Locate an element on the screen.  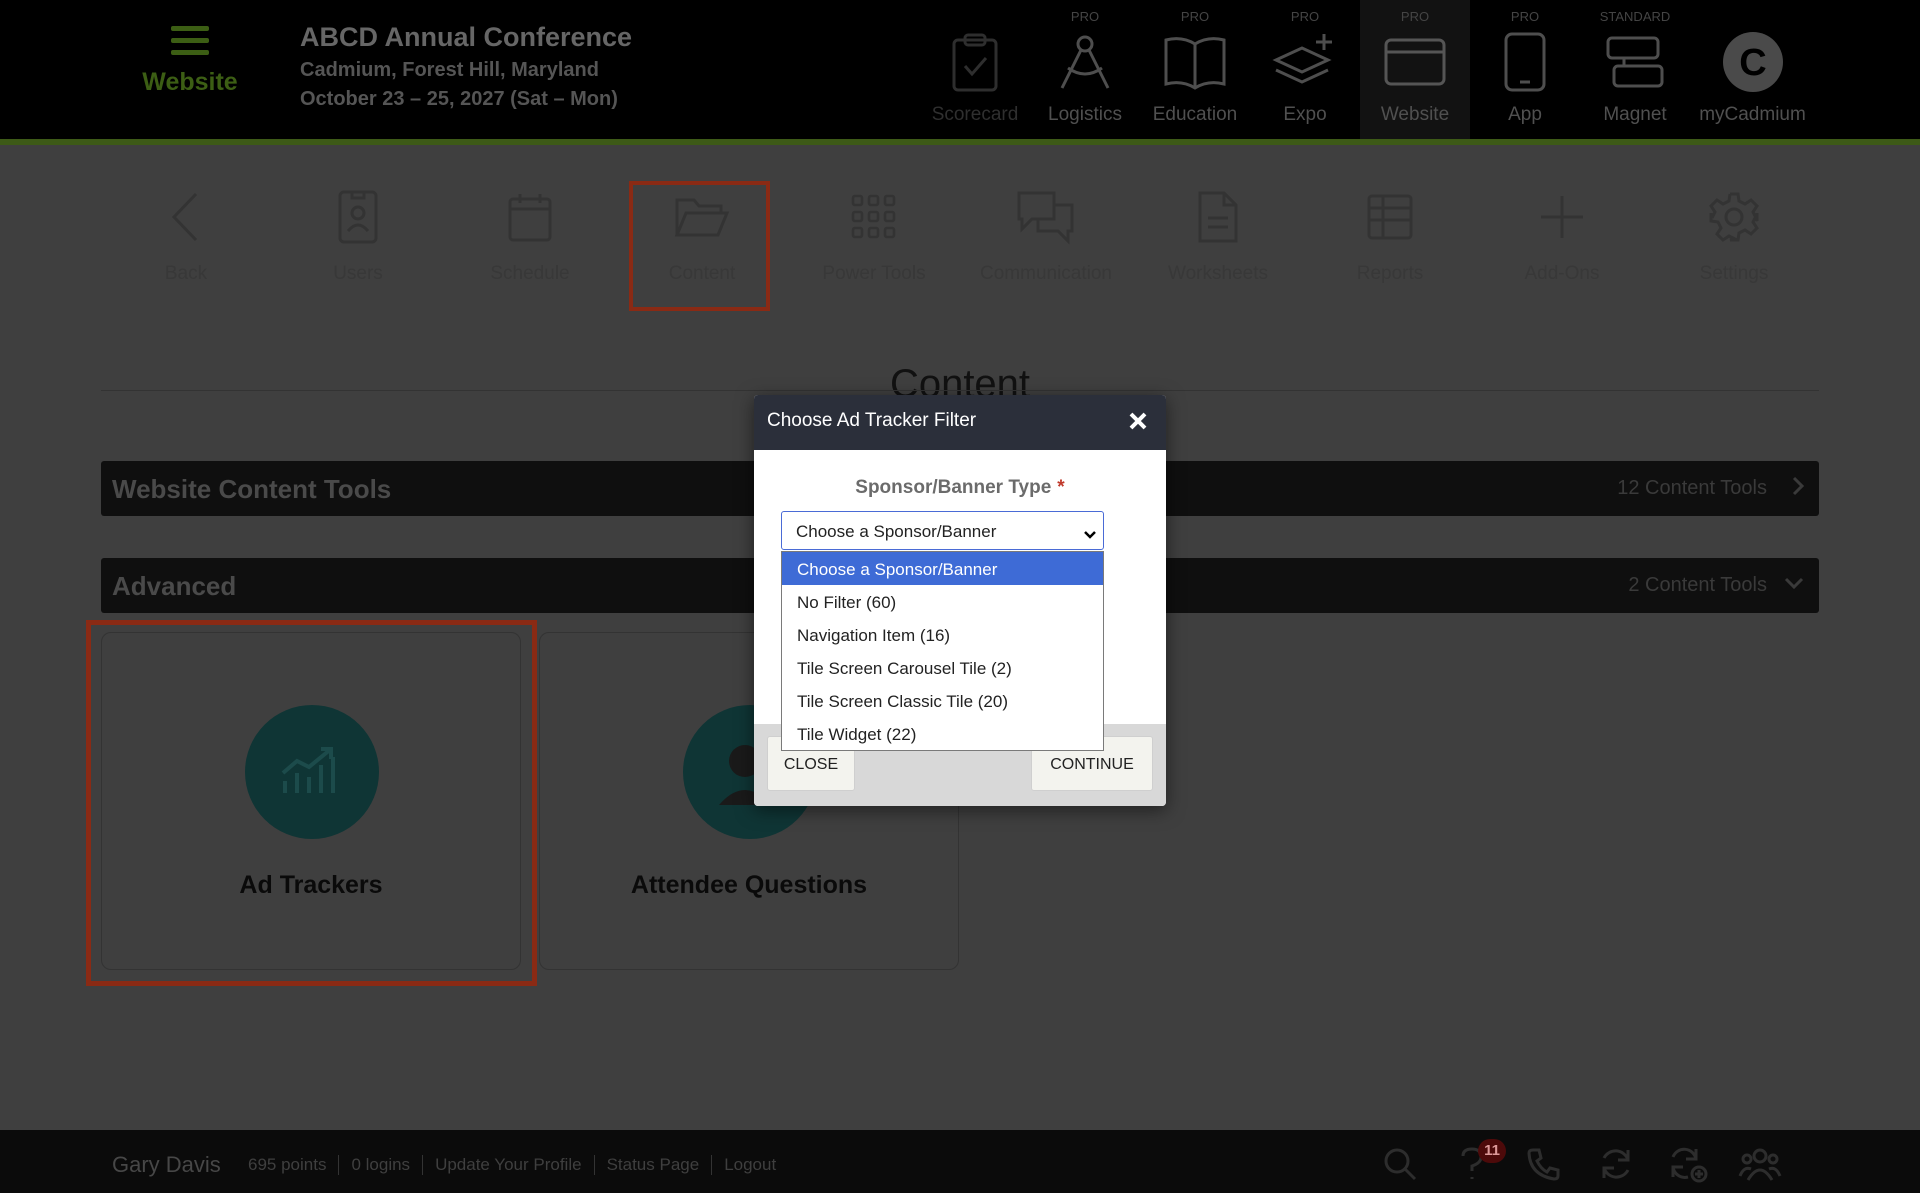
chevron-left-icon is located at coordinates (186, 217).